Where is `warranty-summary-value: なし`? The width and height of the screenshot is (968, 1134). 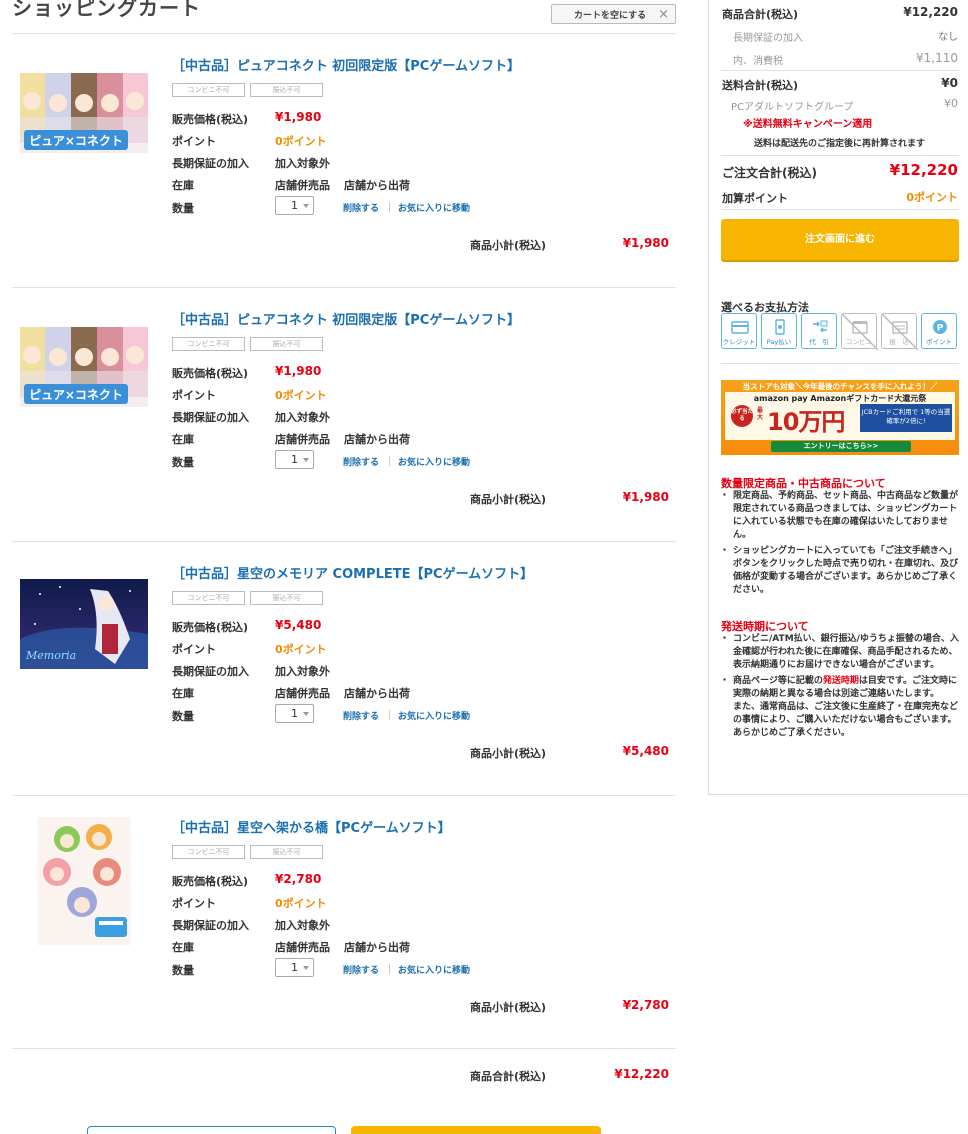 warranty-summary-value: なし is located at coordinates (948, 37).